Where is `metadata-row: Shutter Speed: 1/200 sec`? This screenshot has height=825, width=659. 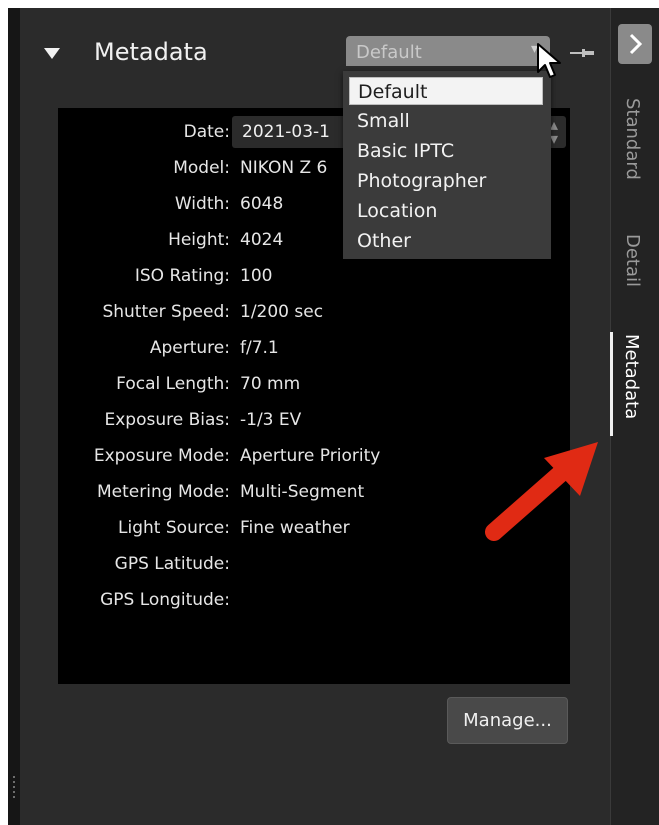 metadata-row: Shutter Speed: 1/200 sec is located at coordinates (314, 317).